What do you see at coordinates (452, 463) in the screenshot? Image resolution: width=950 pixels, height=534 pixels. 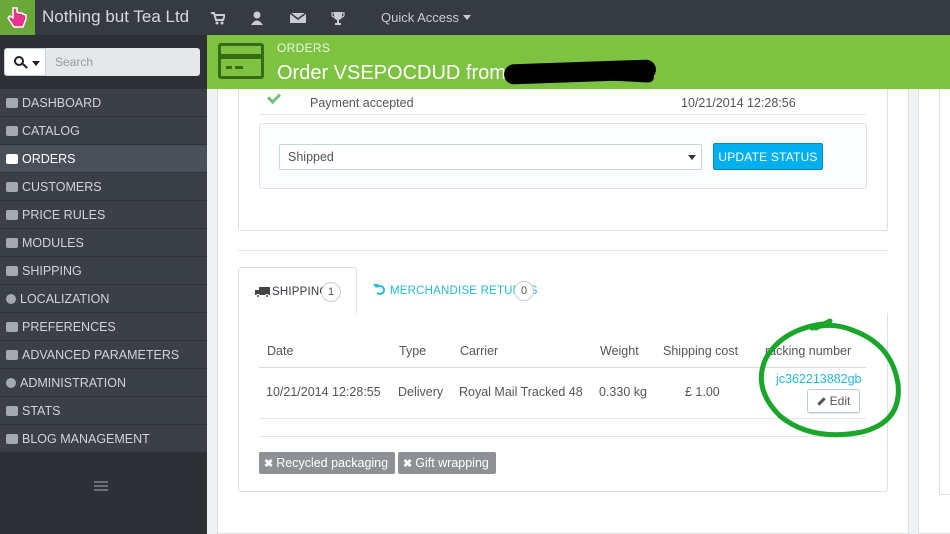 I see `gift-wrapping-text: Gift wrapping` at bounding box center [452, 463].